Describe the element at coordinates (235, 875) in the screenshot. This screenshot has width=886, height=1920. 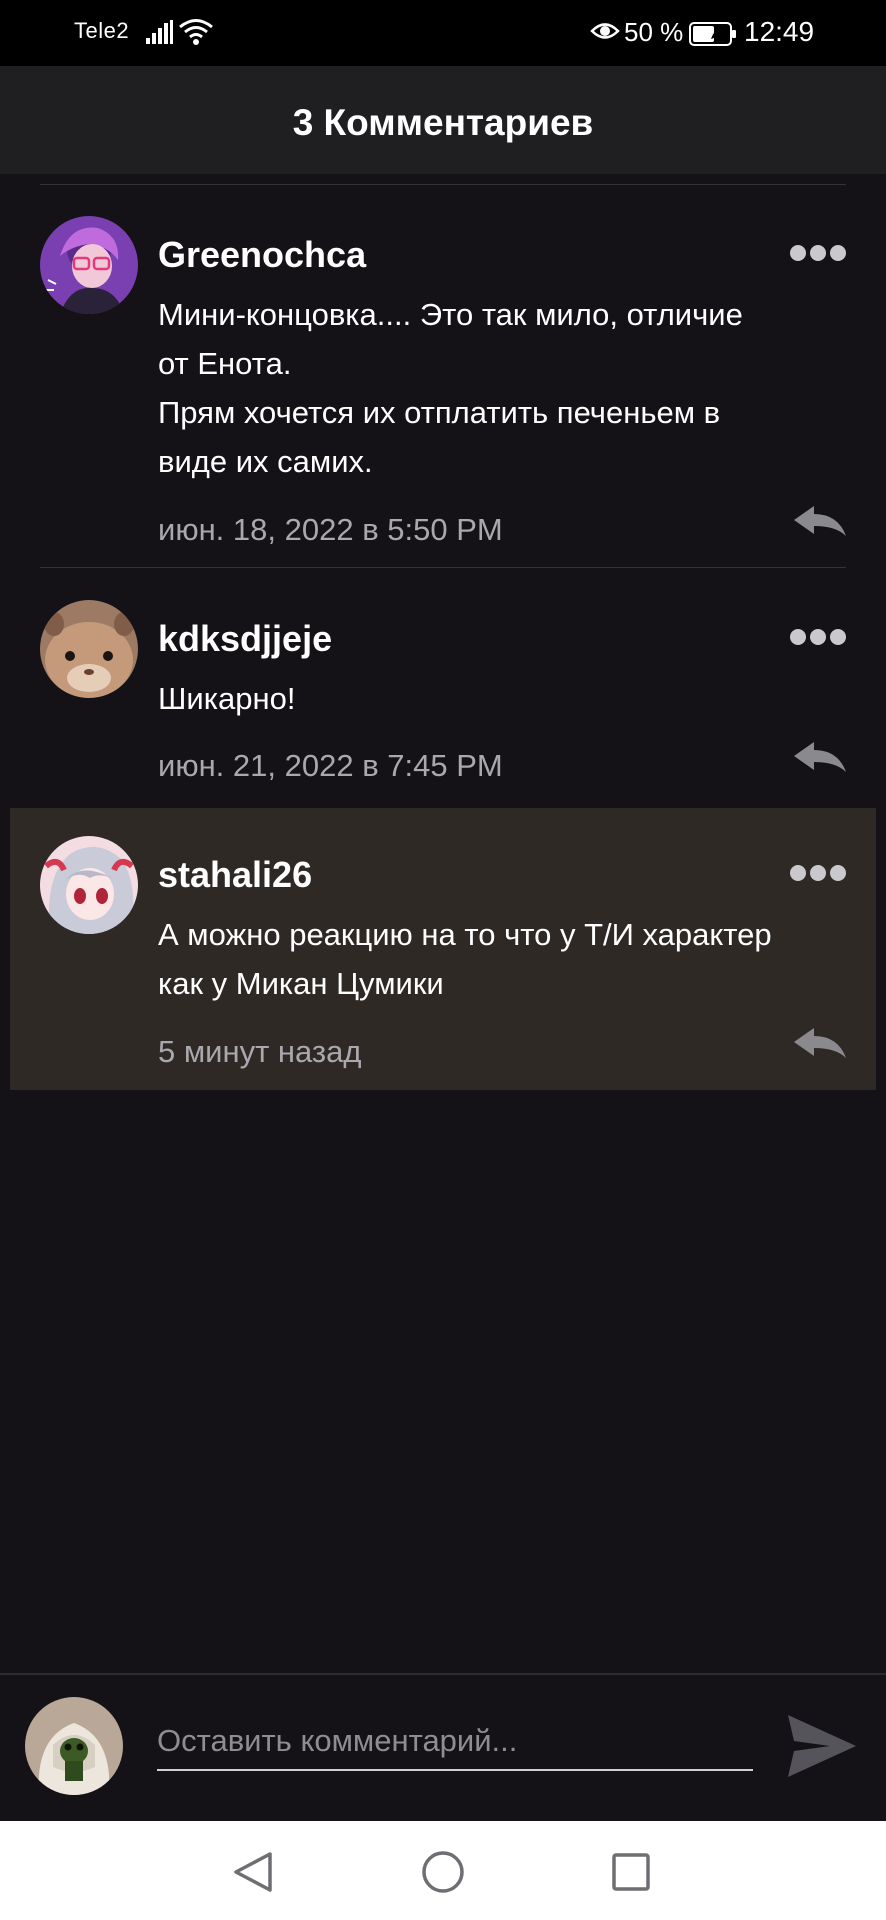
I see `comment-username: stahali26` at that location.